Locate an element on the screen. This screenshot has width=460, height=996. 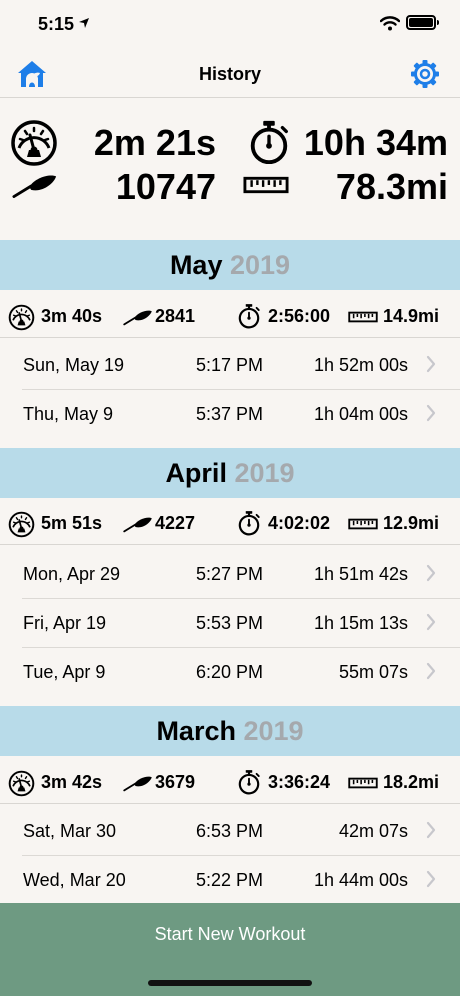
workout-duration: 1h 51m 42s is located at coordinates (360, 574).